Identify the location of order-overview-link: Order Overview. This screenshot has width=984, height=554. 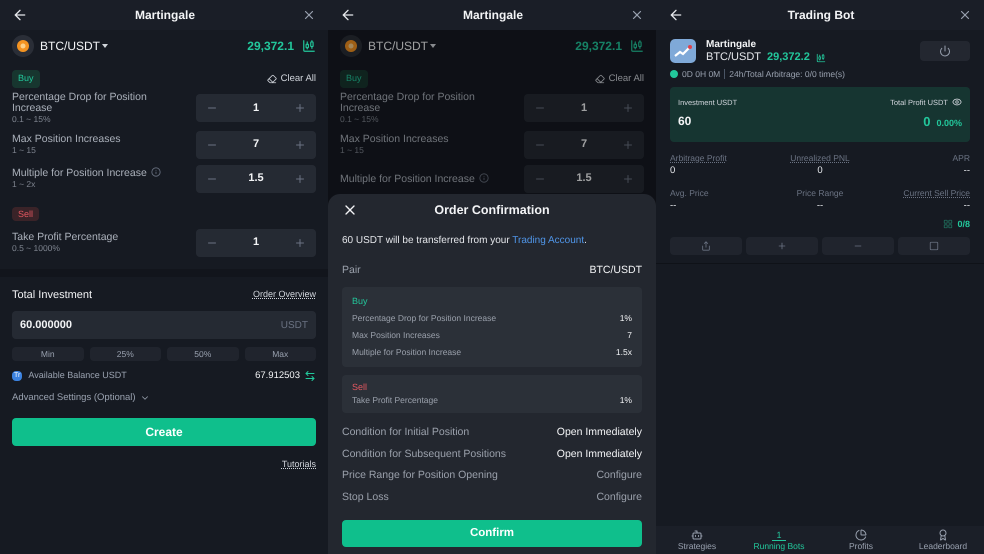
(284, 295).